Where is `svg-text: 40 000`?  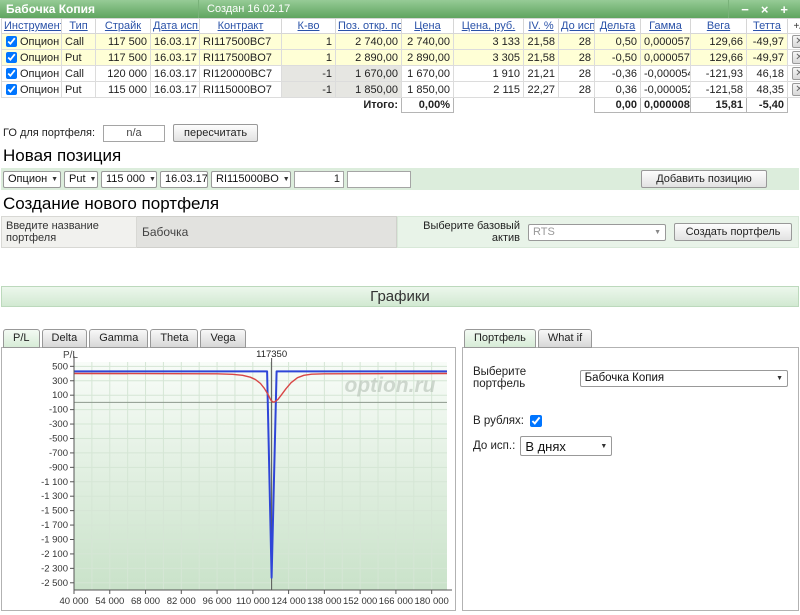
svg-text: 40 000 is located at coordinates (73, 601).